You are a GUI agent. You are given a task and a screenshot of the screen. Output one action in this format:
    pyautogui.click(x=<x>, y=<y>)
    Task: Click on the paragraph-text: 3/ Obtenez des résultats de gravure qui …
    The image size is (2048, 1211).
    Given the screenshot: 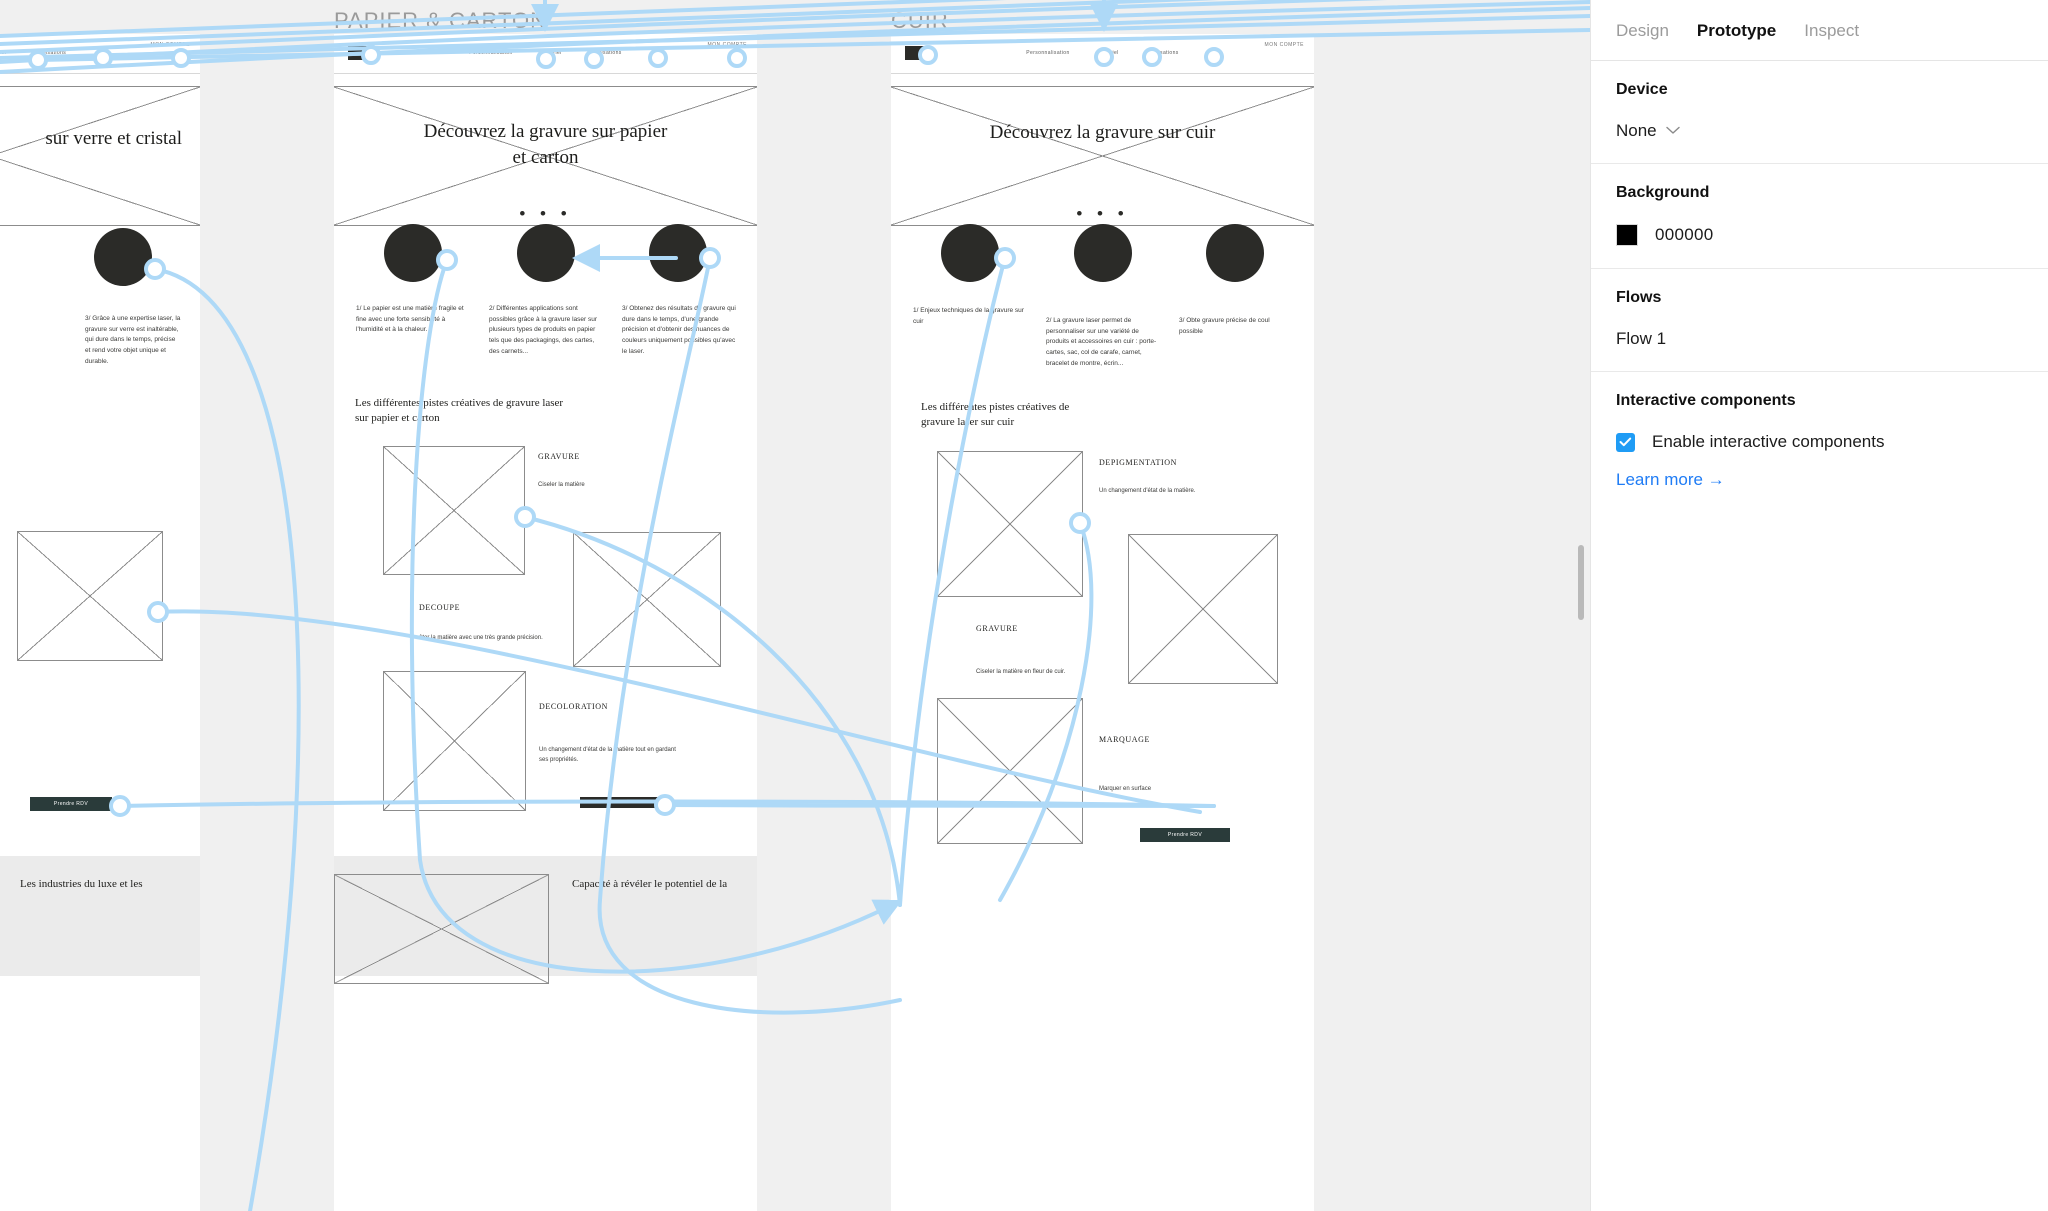 What is the action you would take?
    pyautogui.click(x=679, y=330)
    